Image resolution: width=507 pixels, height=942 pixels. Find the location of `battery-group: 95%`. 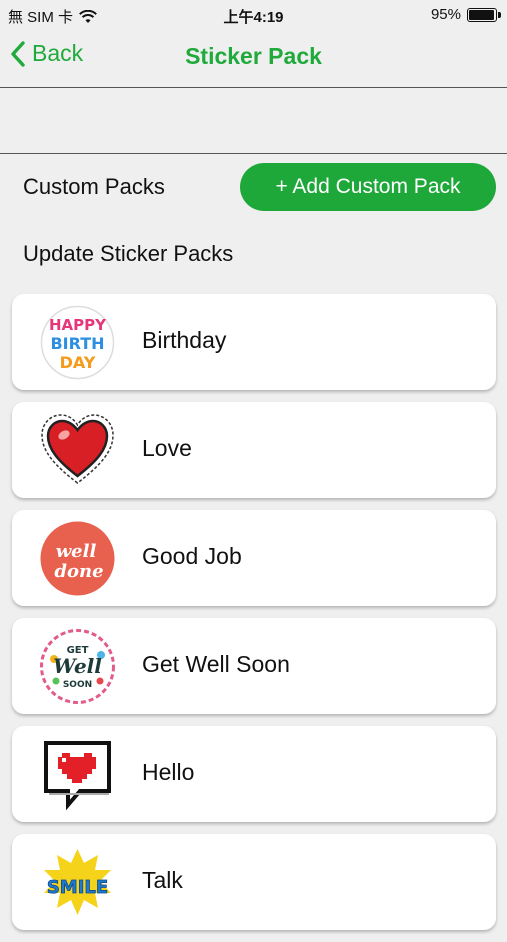

battery-group: 95% is located at coordinates (465, 14).